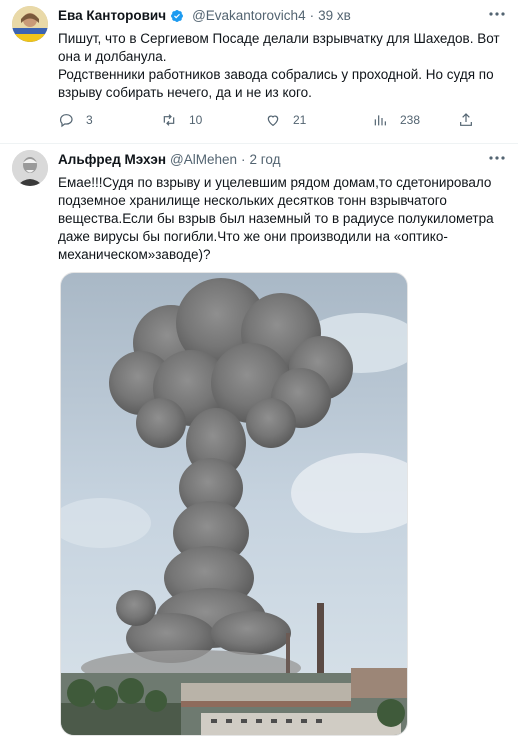 The height and width of the screenshot is (737, 518). Describe the element at coordinates (169, 159) in the screenshot. I see `tweet-header: Альфред Мэхэн @AlMehen · 2 год` at that location.